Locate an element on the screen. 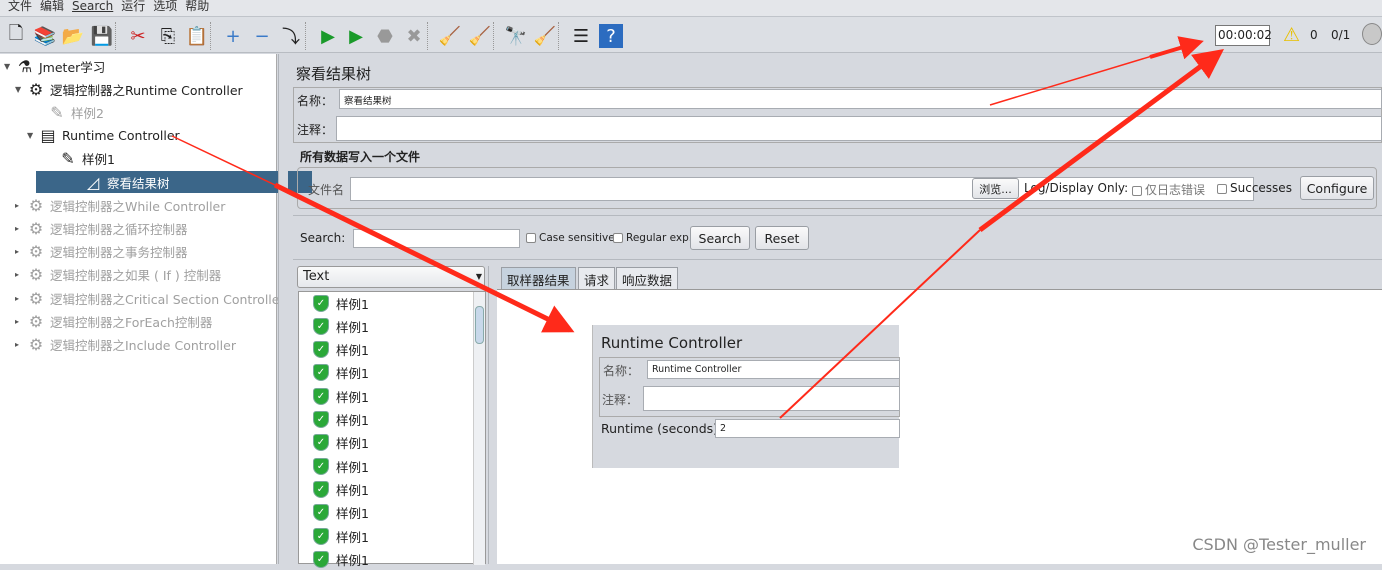 The image size is (1382, 570). watermark: CSDN @Tester_muller is located at coordinates (1279, 544).